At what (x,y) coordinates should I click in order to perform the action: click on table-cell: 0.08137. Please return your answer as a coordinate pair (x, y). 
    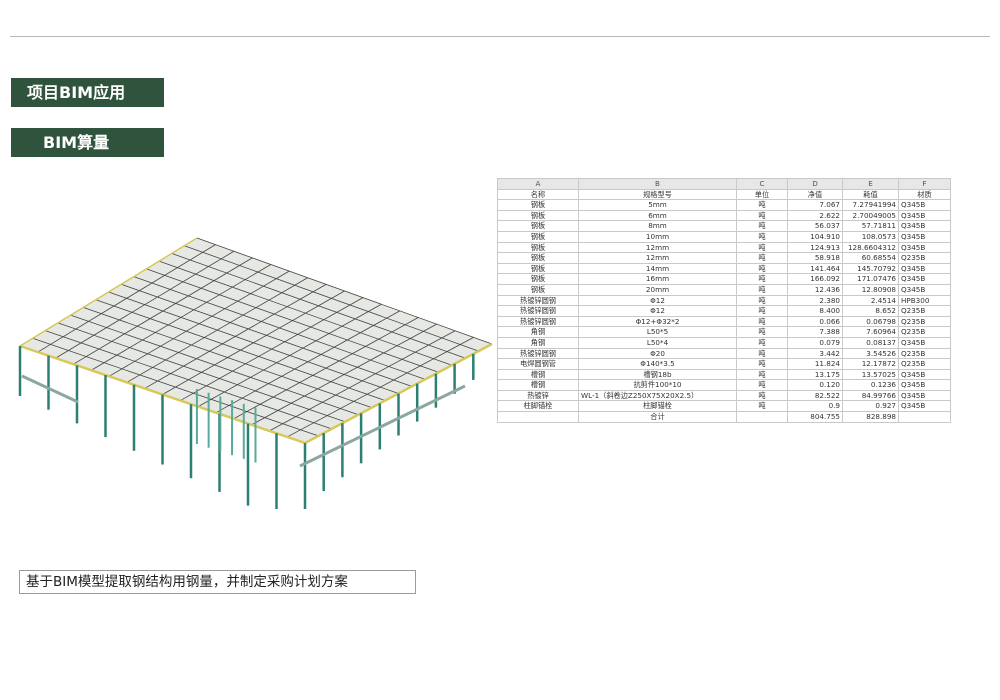
    Looking at the image, I should click on (870, 342).